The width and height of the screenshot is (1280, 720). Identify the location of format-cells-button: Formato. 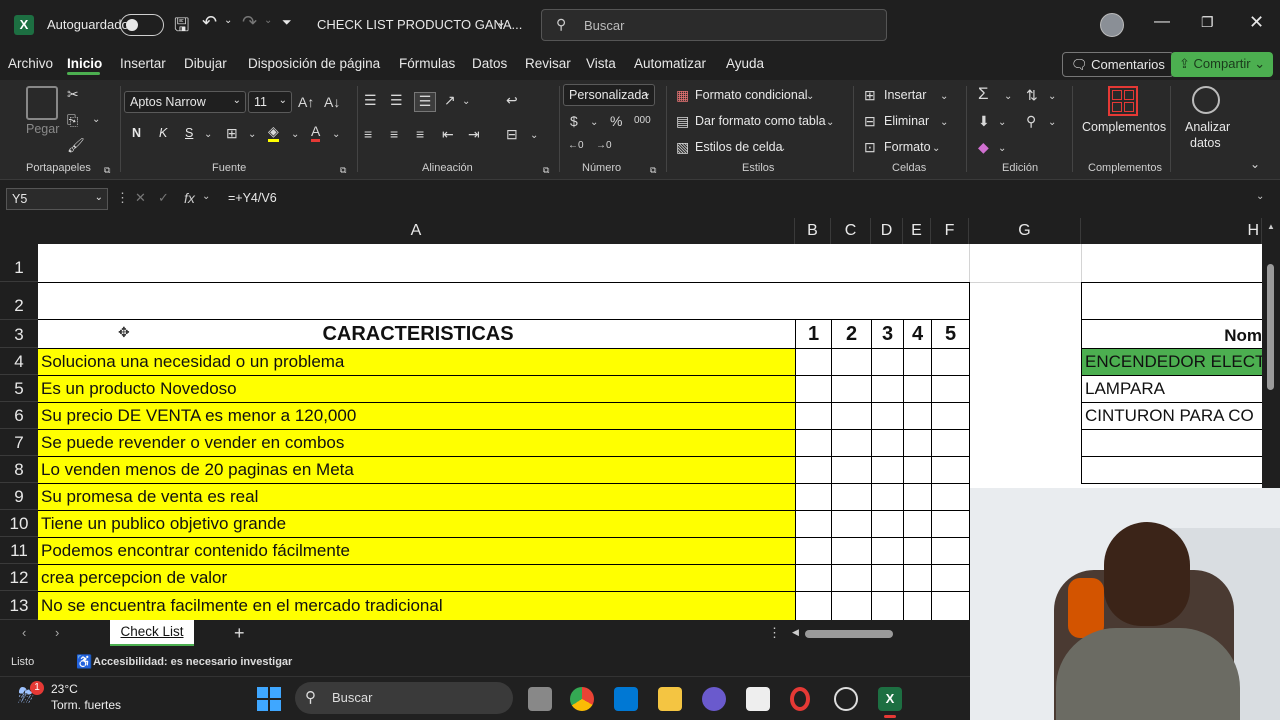
(907, 147).